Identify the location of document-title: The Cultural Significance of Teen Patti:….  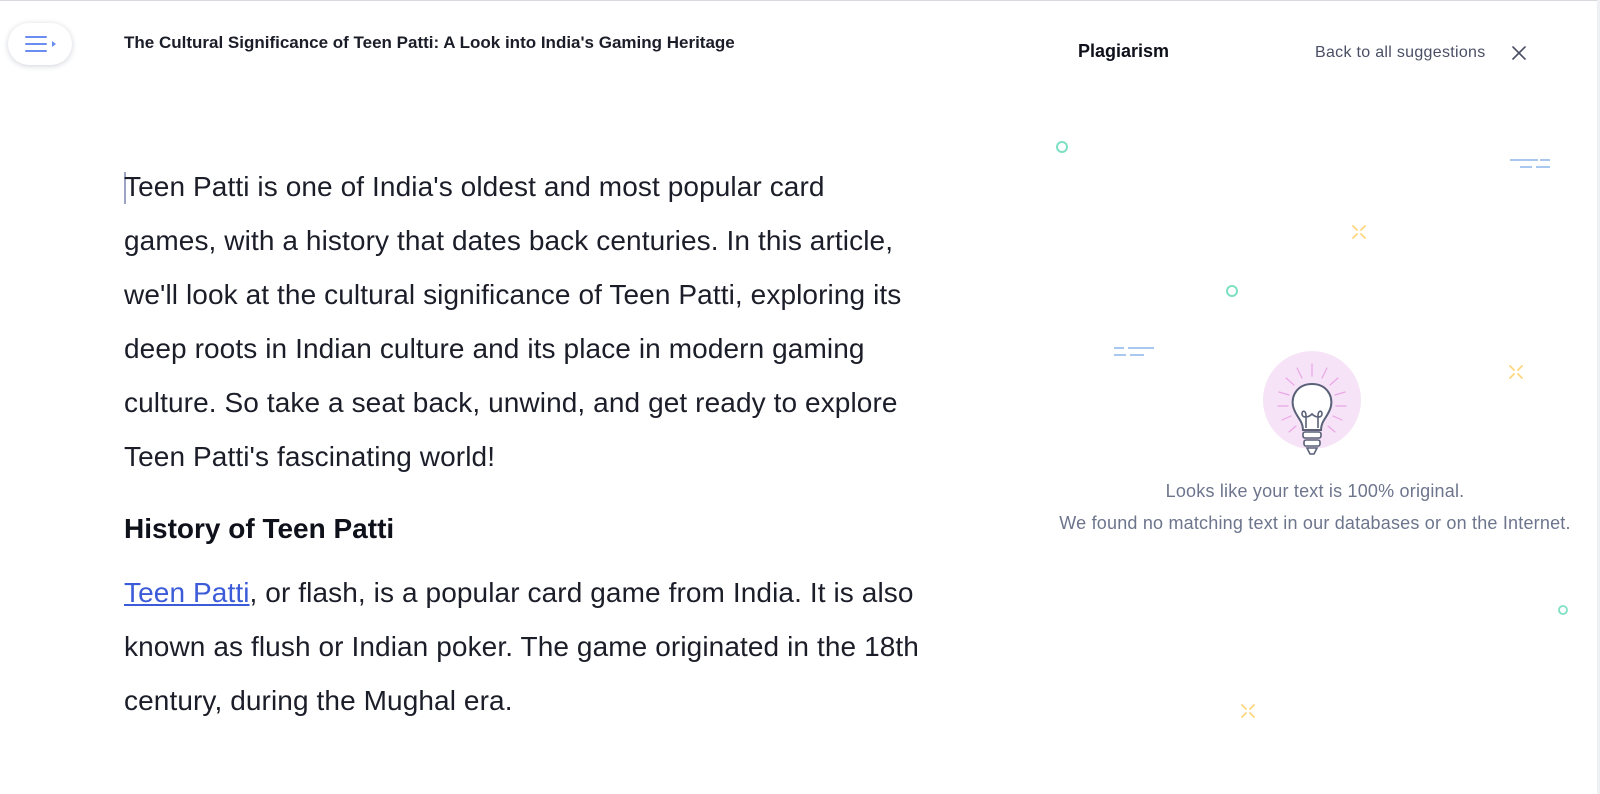
(429, 43).